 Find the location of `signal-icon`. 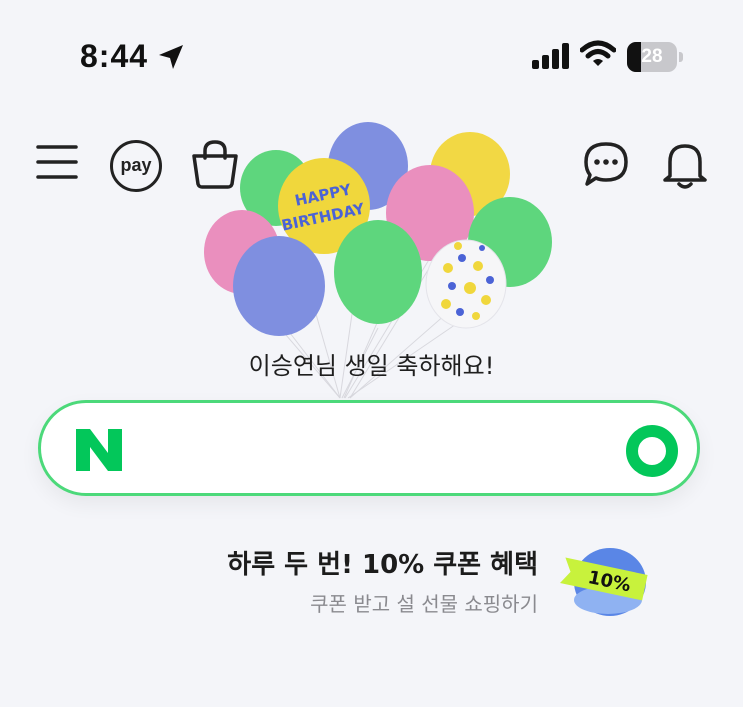

signal-icon is located at coordinates (550, 56).